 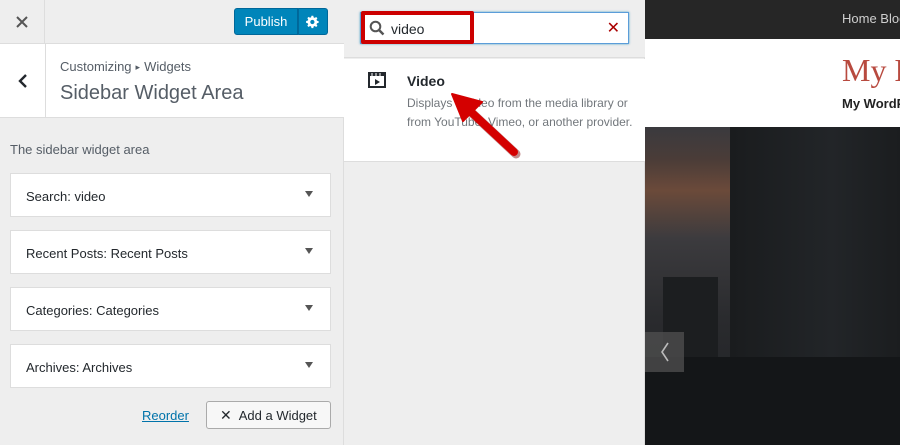 What do you see at coordinates (170, 366) in the screenshot?
I see `widget-archives: Archives` at bounding box center [170, 366].